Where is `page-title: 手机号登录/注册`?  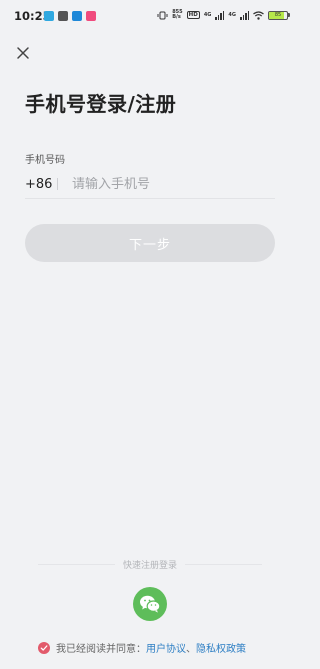 page-title: 手机号登录/注册 is located at coordinates (101, 104).